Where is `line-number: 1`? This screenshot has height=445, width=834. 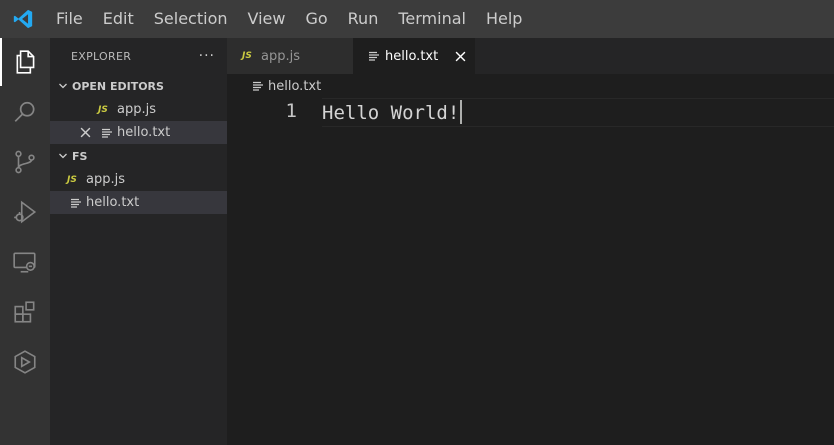 line-number: 1 is located at coordinates (291, 111).